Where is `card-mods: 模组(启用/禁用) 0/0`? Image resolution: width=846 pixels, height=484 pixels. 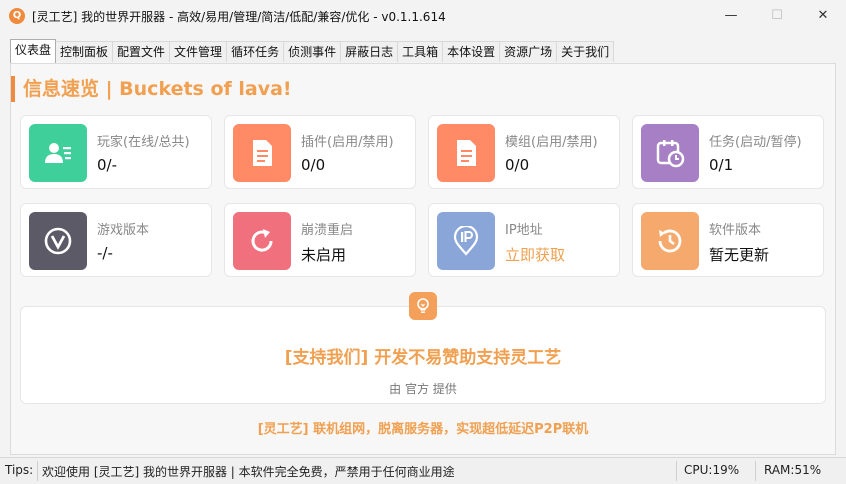
card-mods: 模组(启用/禁用) 0/0 is located at coordinates (524, 152).